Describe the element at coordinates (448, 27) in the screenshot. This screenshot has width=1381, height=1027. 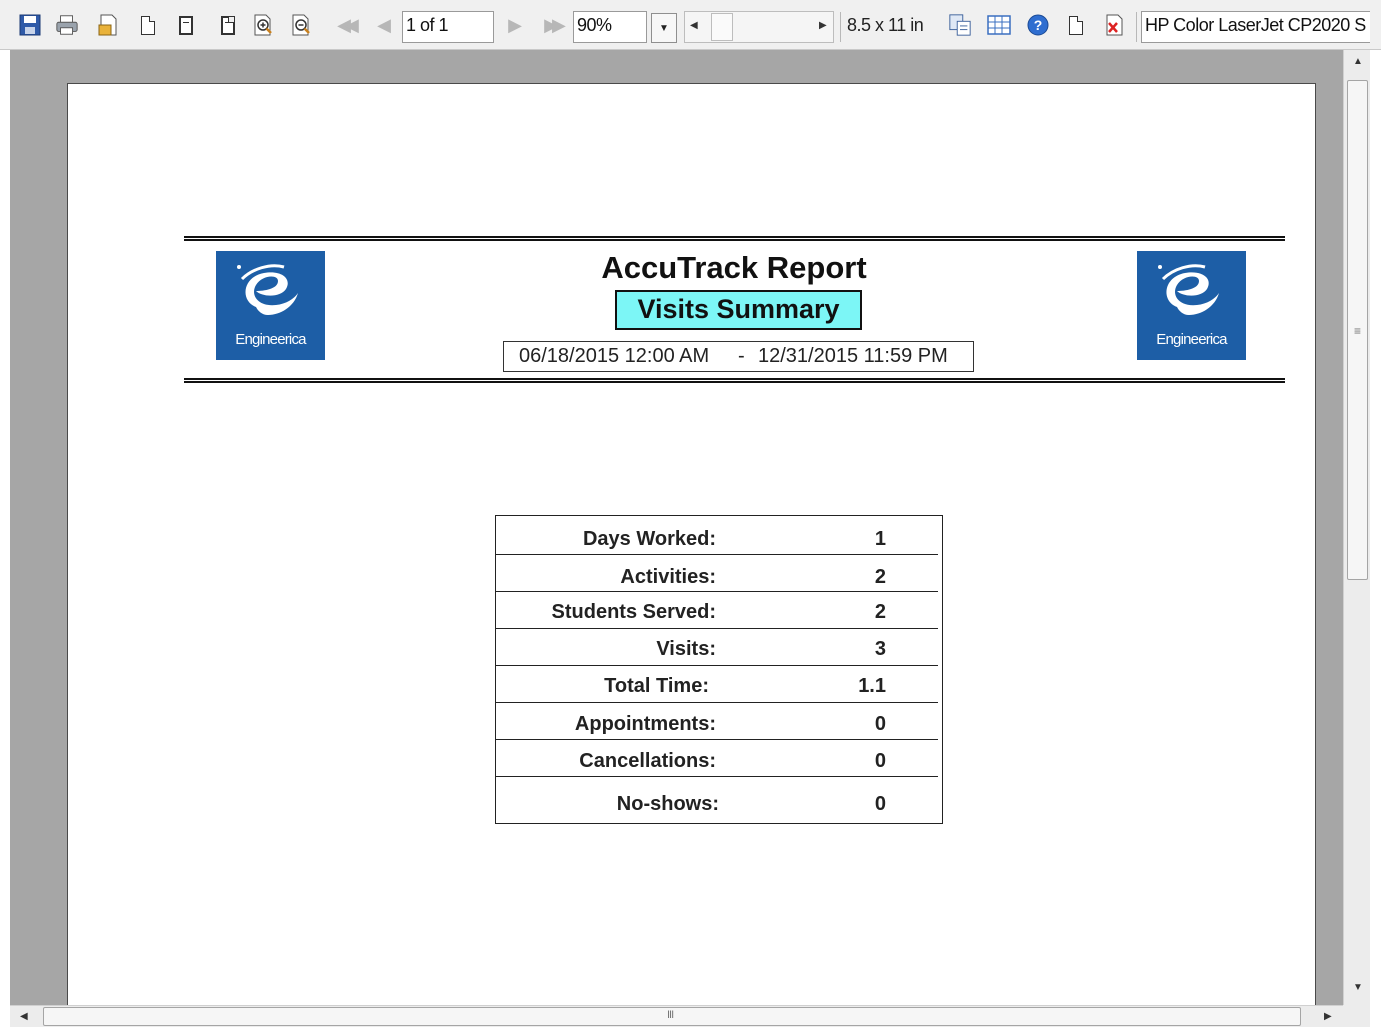
I see `page-number-input: 1 of 1` at that location.